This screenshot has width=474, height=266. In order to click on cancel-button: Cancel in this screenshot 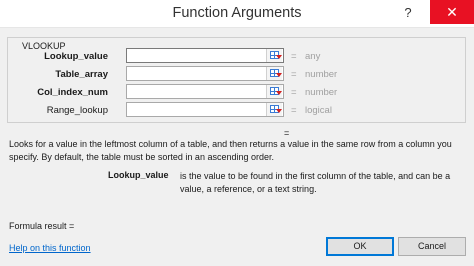, I will do `click(432, 246)`.